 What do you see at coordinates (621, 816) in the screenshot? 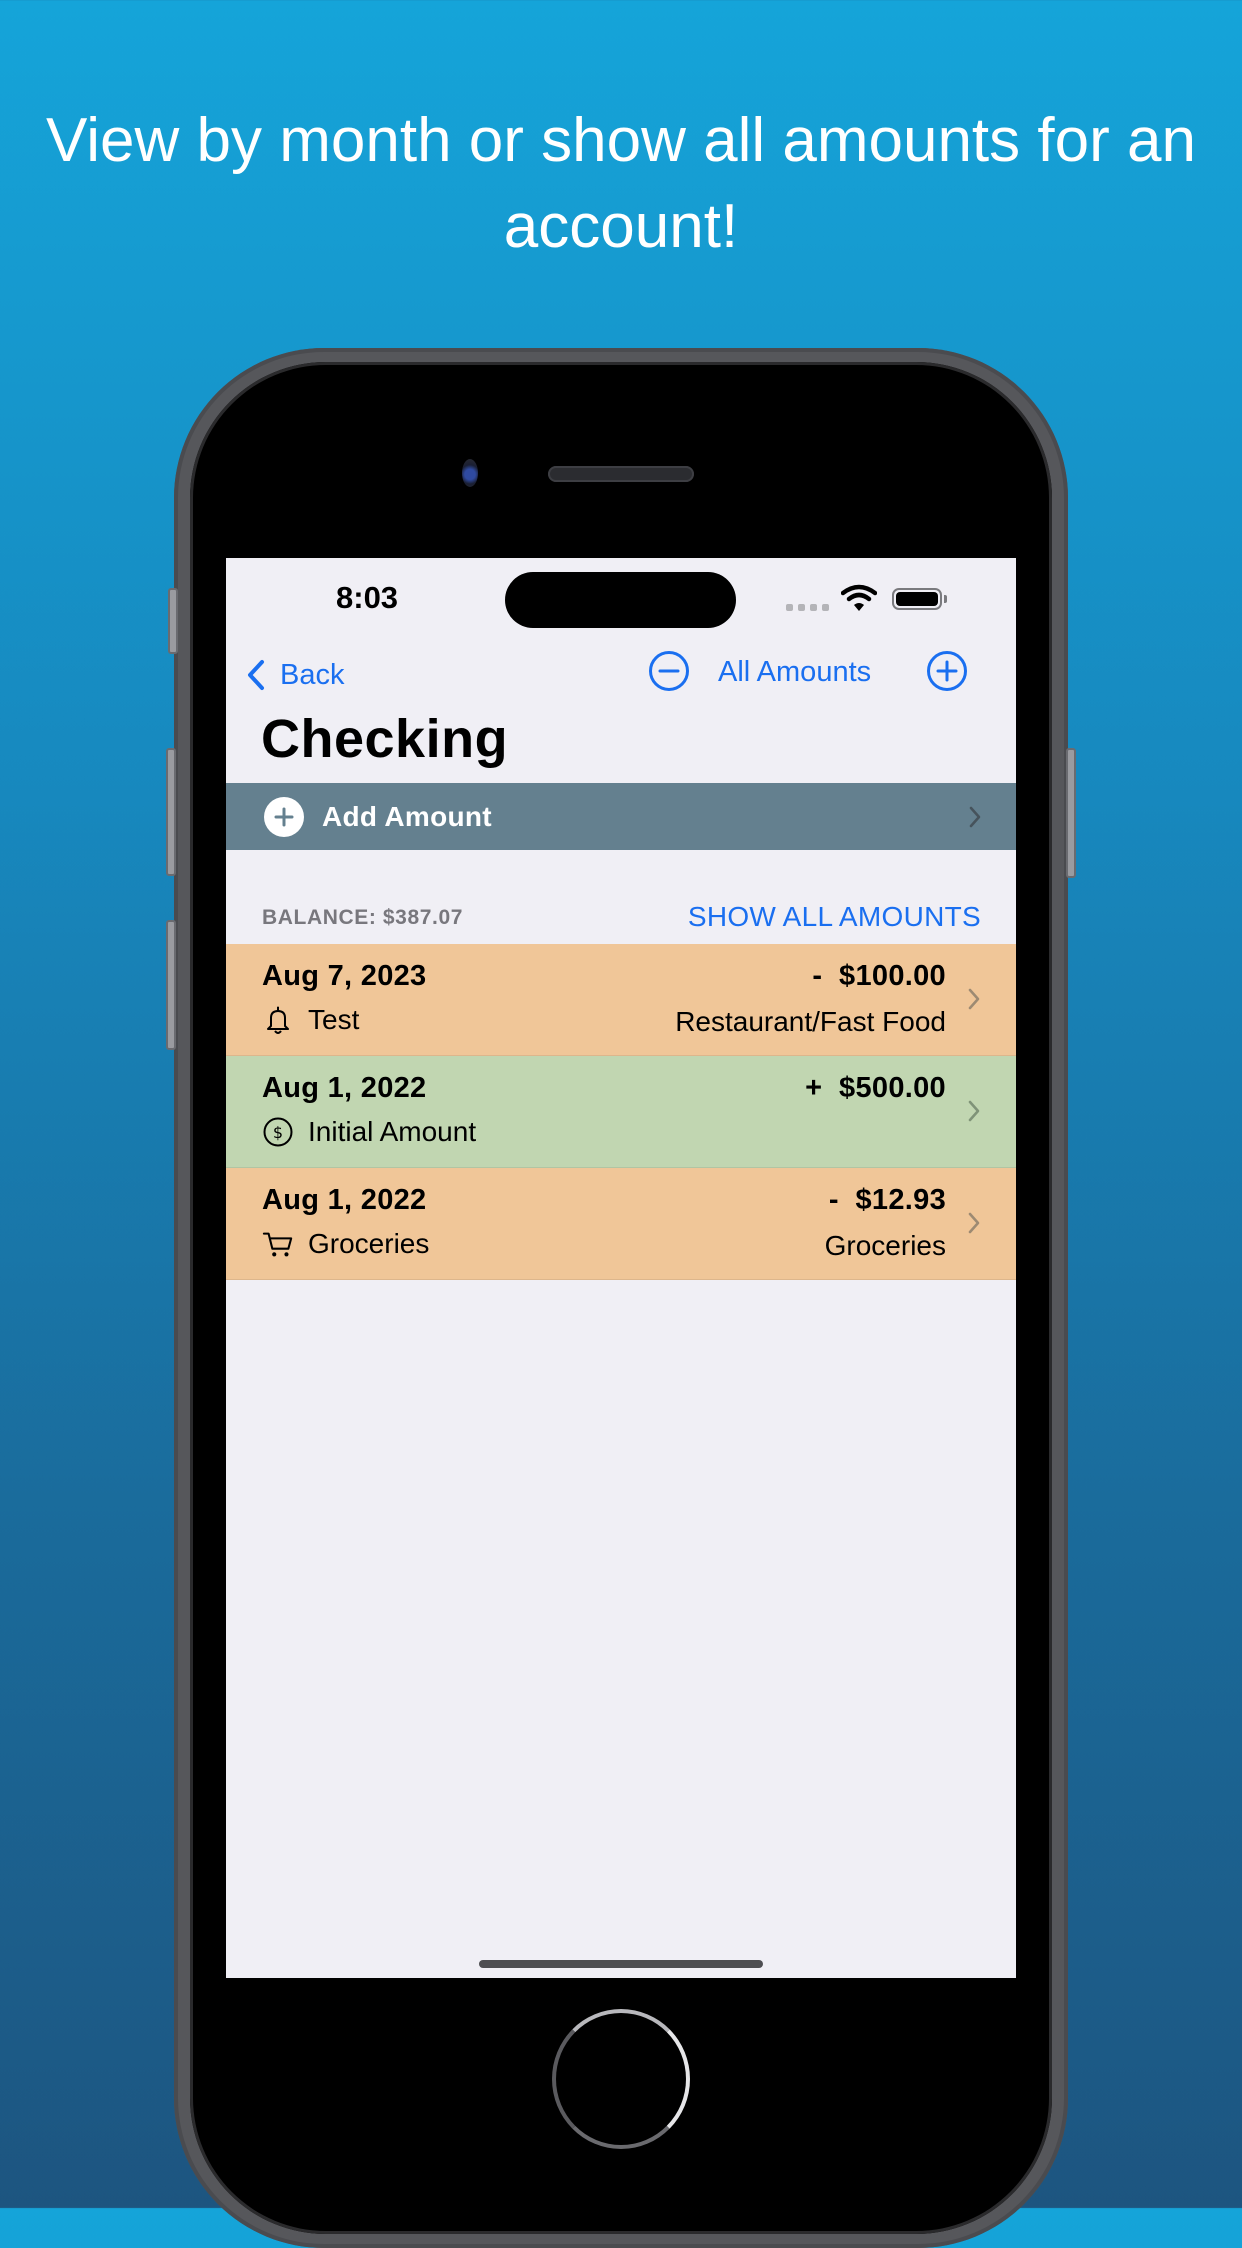
I see `add-amount-button: Add Amount` at bounding box center [621, 816].